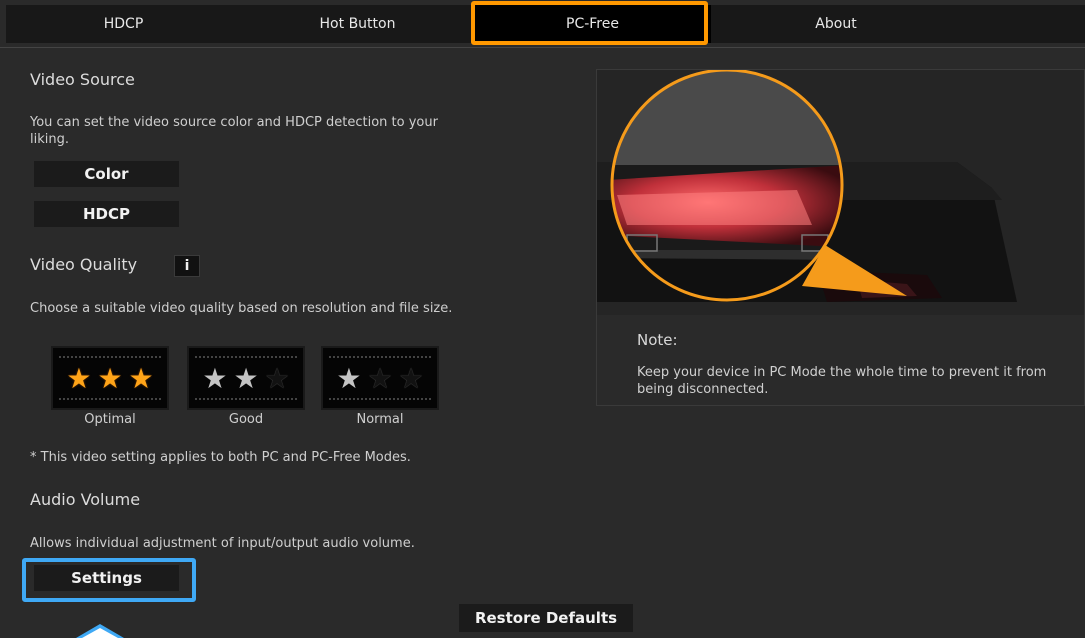  What do you see at coordinates (592, 24) in the screenshot?
I see `tab-pc-free: PC-Free` at bounding box center [592, 24].